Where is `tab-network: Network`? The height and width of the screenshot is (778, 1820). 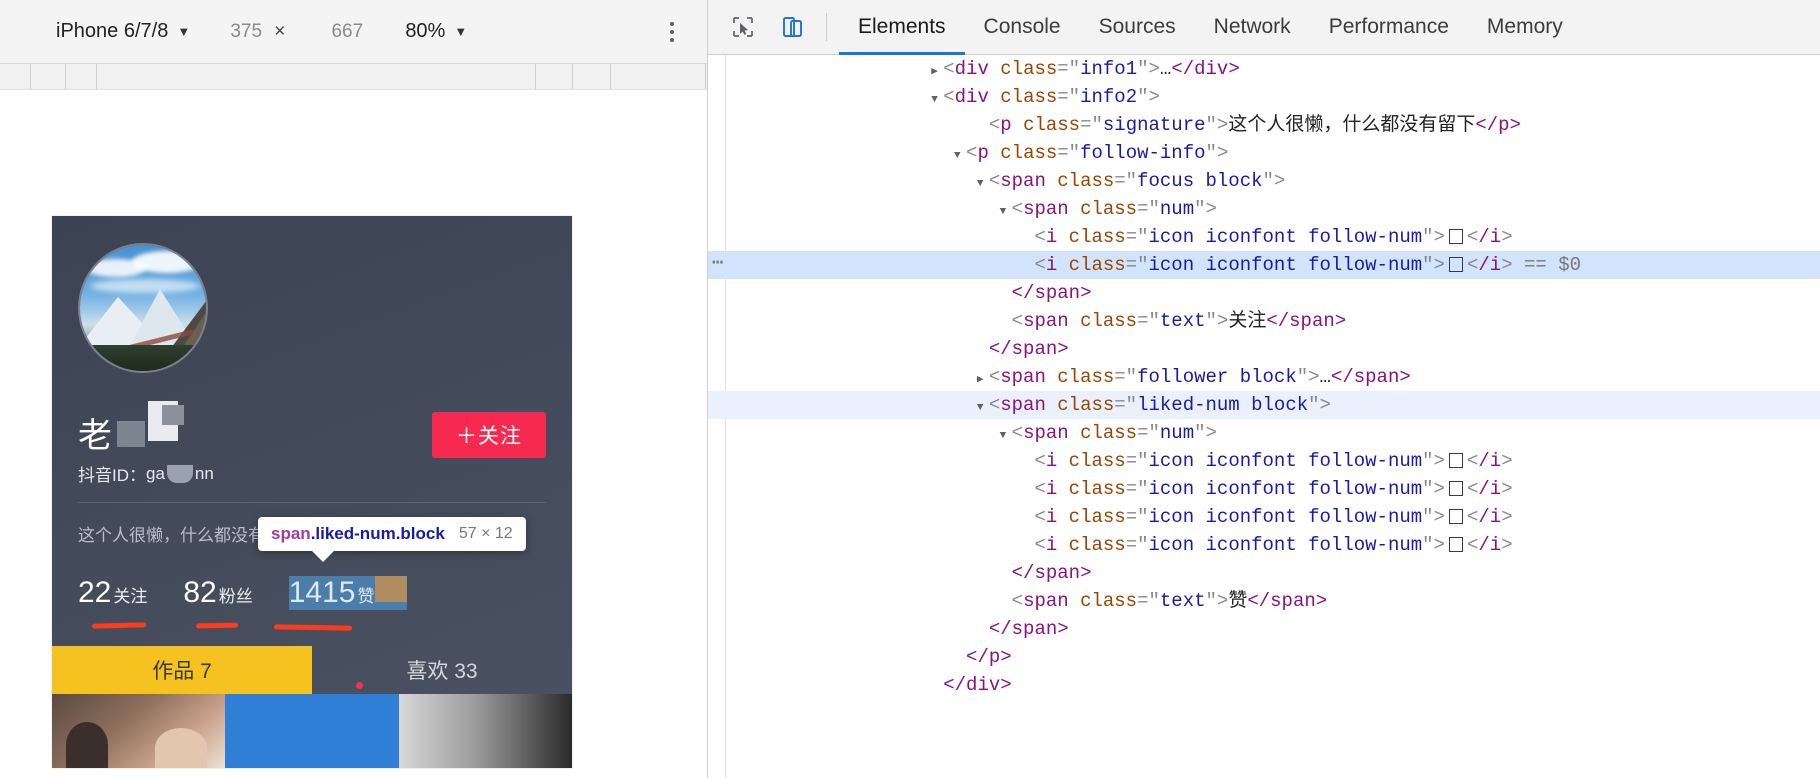 tab-network: Network is located at coordinates (1252, 27).